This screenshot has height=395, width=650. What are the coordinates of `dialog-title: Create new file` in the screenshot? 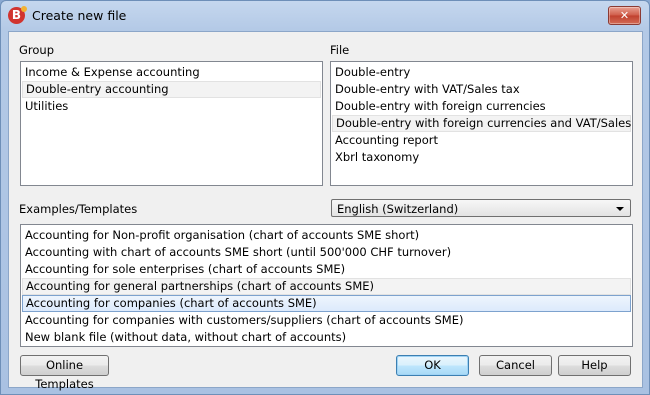 It's located at (79, 15).